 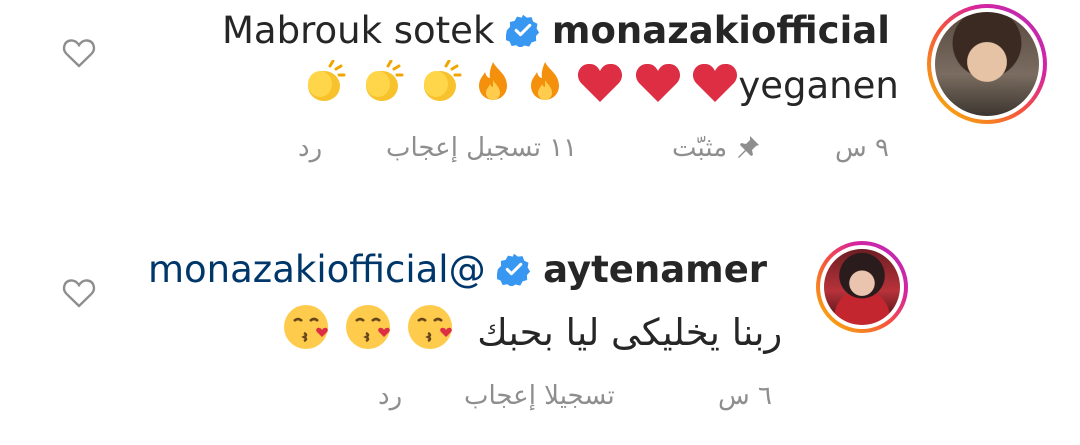 I want to click on comment-header-line: monazakiofficial@ aytenamer, so click(x=457, y=270).